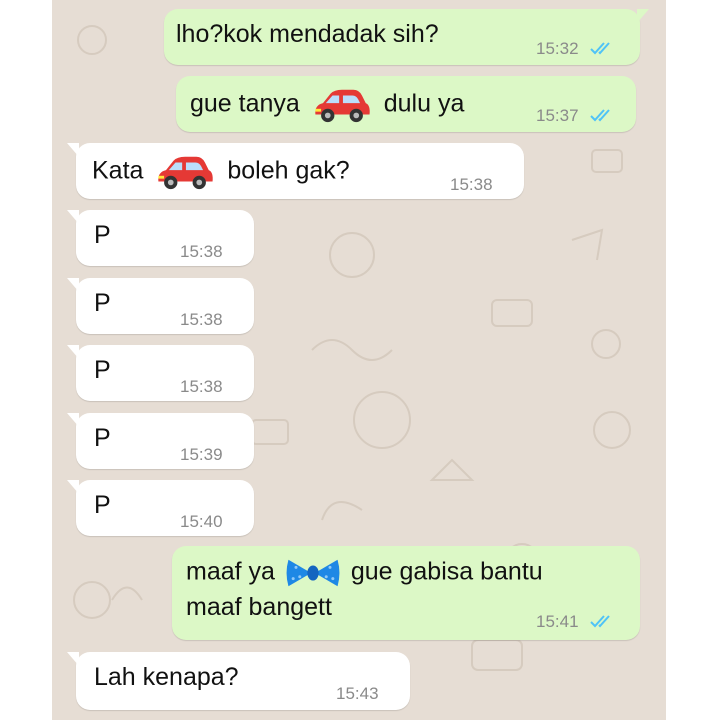 The image size is (720, 720). What do you see at coordinates (201, 521) in the screenshot?
I see `message-time: 15:40` at bounding box center [201, 521].